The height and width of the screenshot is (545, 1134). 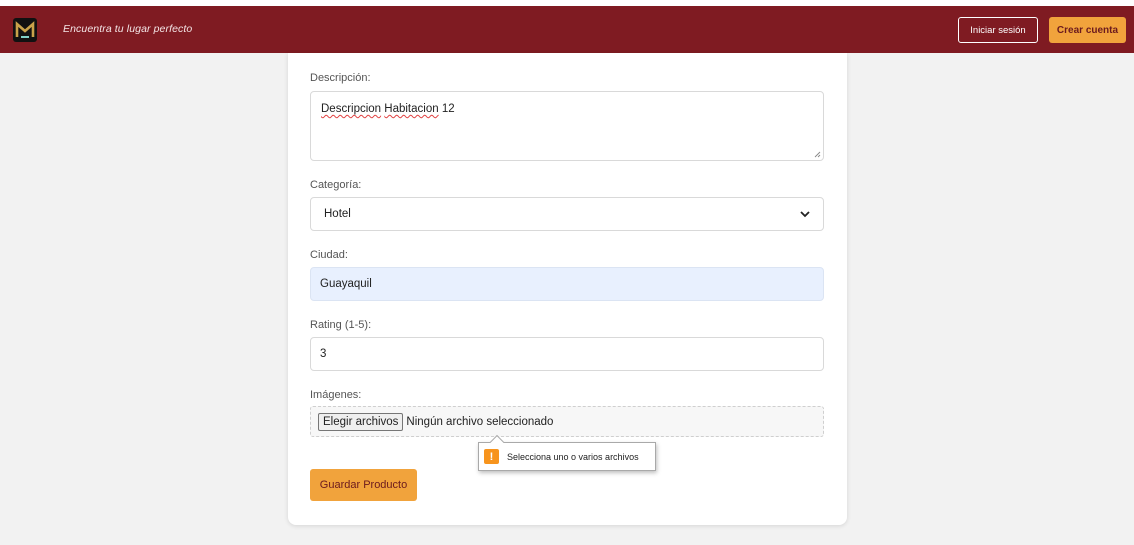 I want to click on create-account-button: Crear cuenta, so click(x=1087, y=30).